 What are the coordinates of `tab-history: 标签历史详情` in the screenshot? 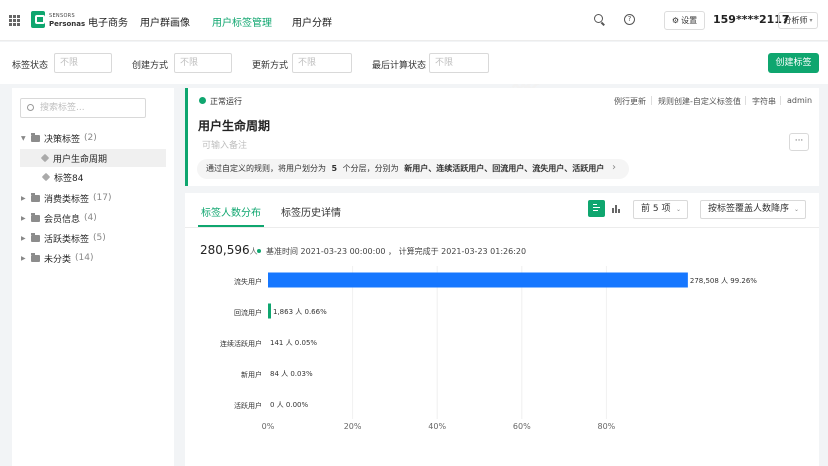 It's located at (311, 211).